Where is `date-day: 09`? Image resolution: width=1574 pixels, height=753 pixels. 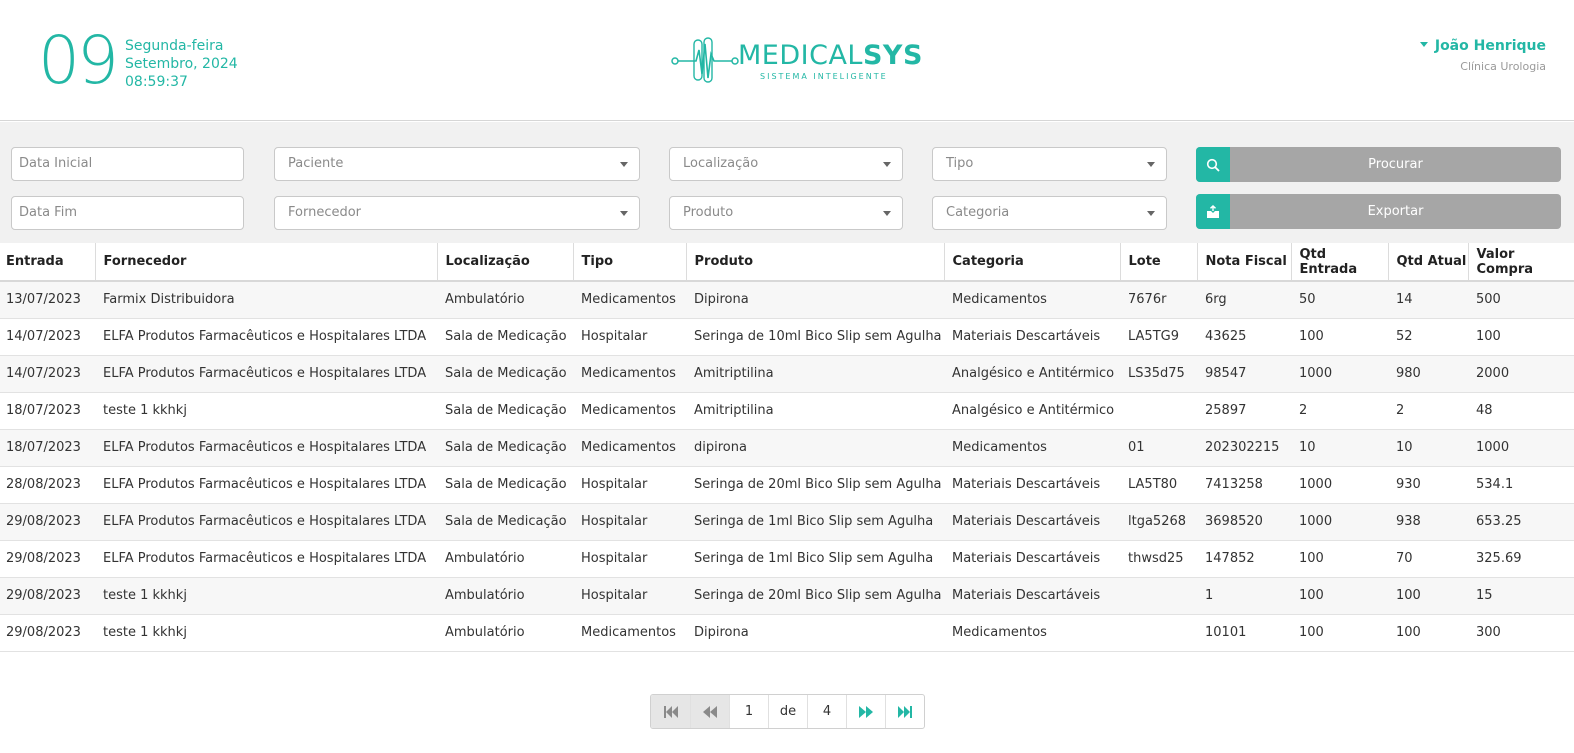
date-day: 09 is located at coordinates (78, 60).